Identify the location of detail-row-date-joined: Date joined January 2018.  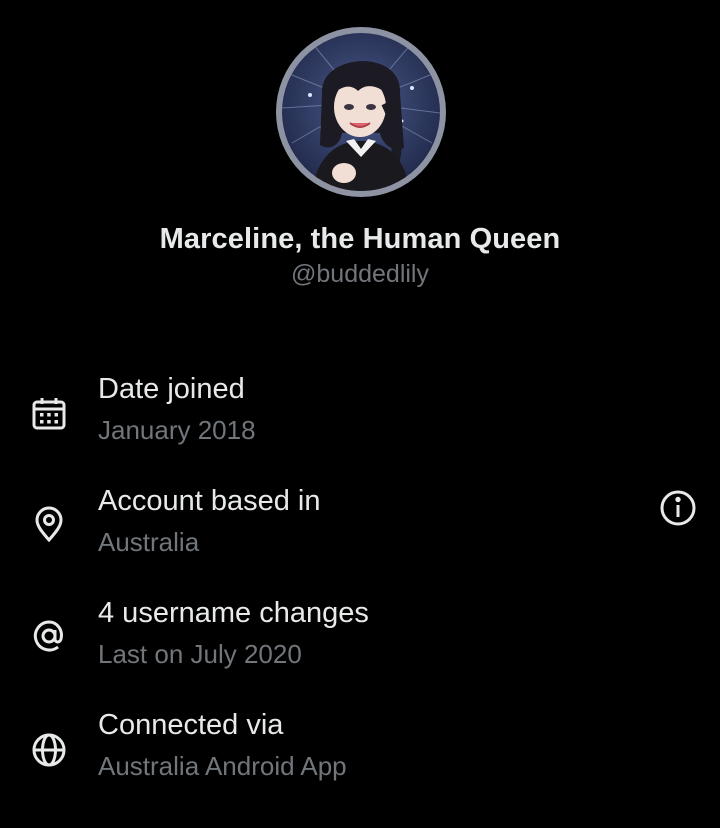
(360, 423).